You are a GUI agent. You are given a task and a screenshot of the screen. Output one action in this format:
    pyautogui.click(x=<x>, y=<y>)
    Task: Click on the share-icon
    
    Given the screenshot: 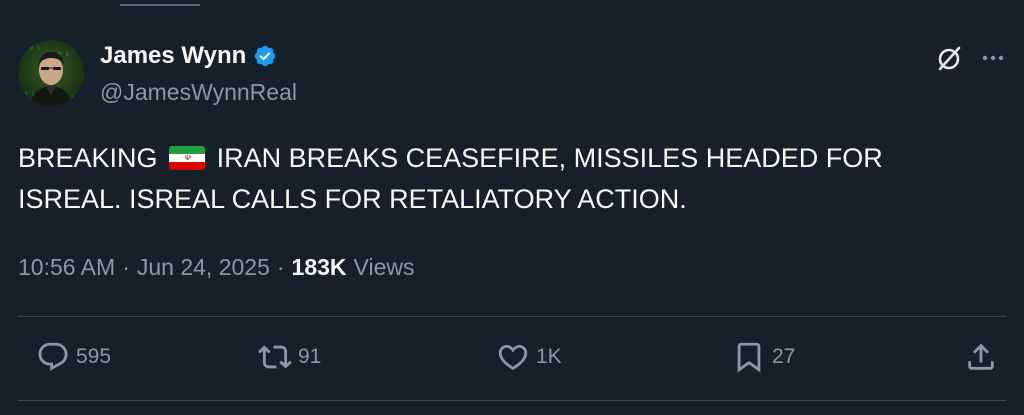 What is the action you would take?
    pyautogui.click(x=981, y=356)
    